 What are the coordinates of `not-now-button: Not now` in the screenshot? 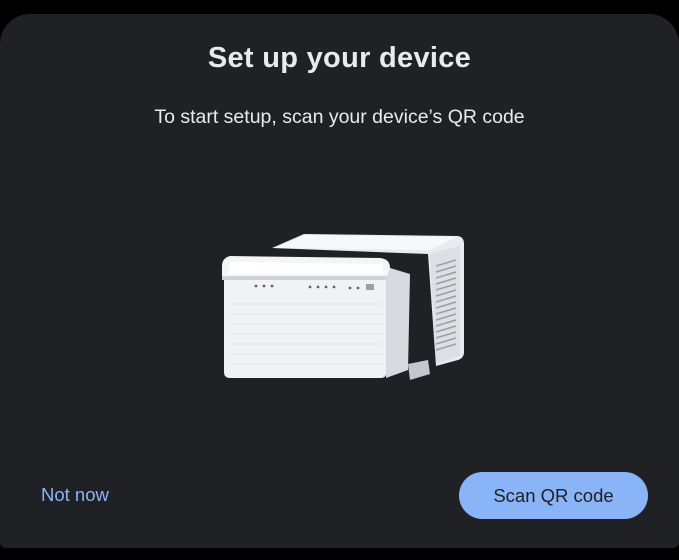 It's located at (75, 495).